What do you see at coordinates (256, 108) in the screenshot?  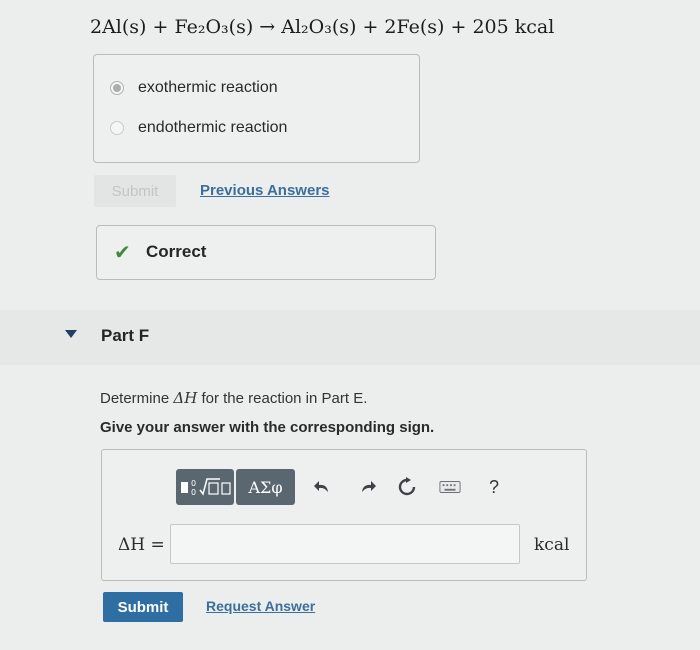 I see `answer-choices: exothermic reaction endothermic reaction` at bounding box center [256, 108].